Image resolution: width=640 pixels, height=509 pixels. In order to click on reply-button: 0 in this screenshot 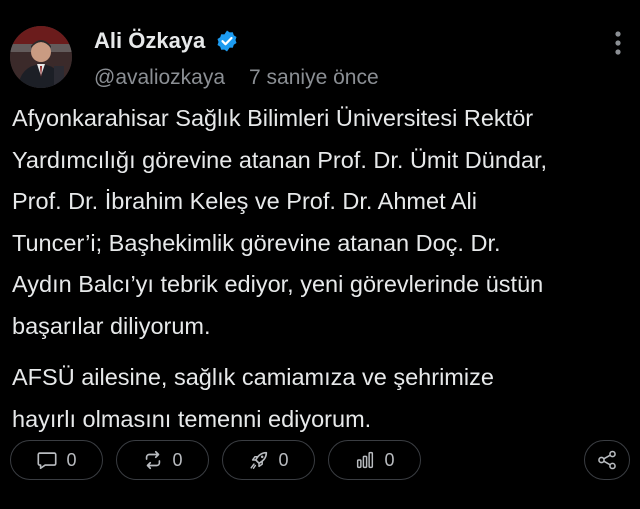, I will do `click(56, 460)`.